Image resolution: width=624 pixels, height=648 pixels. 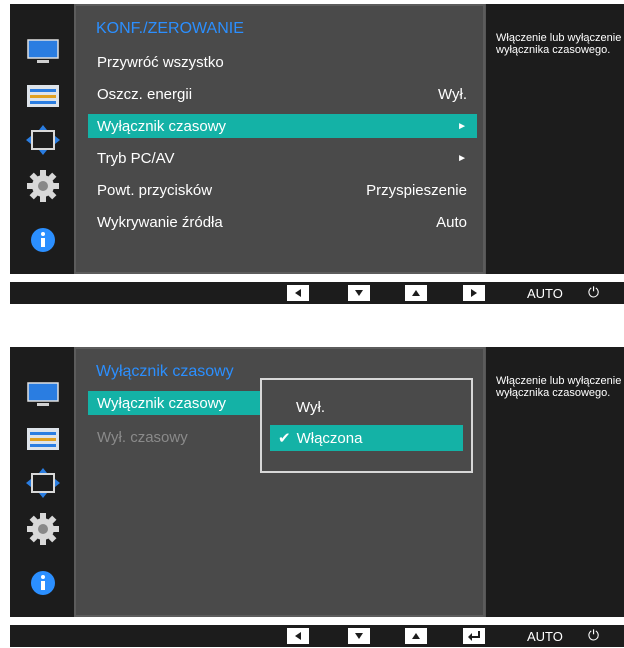 What do you see at coordinates (284, 438) in the screenshot?
I see `checkmark-icon: ✔` at bounding box center [284, 438].